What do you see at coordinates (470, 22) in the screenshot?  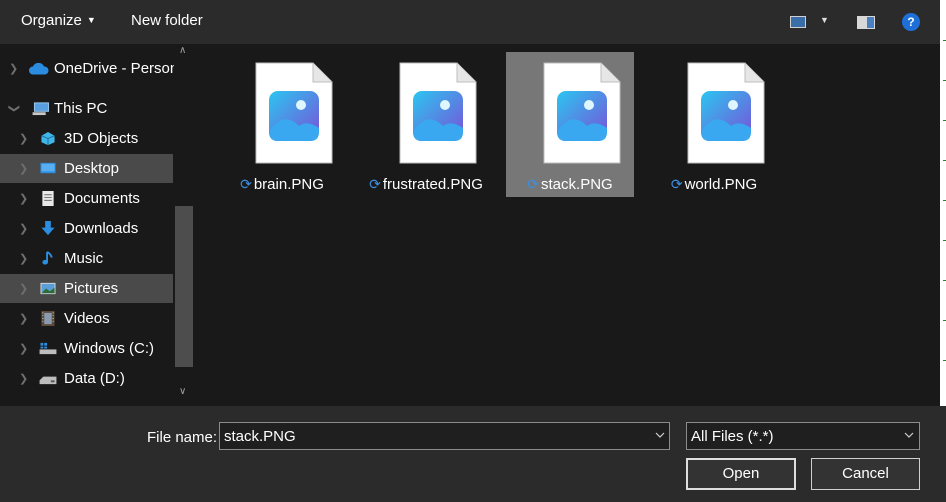 I see `toolbar: Organize ▼ New folder ▼ ?` at bounding box center [470, 22].